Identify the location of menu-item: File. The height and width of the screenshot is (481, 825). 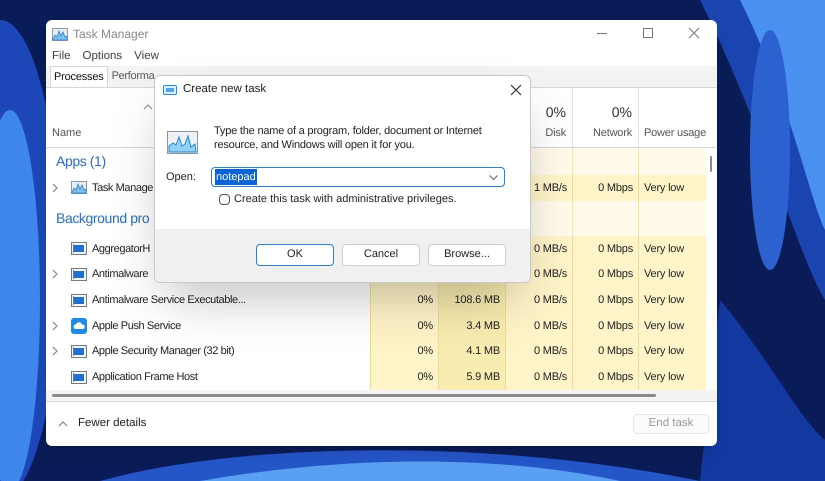
(61, 57).